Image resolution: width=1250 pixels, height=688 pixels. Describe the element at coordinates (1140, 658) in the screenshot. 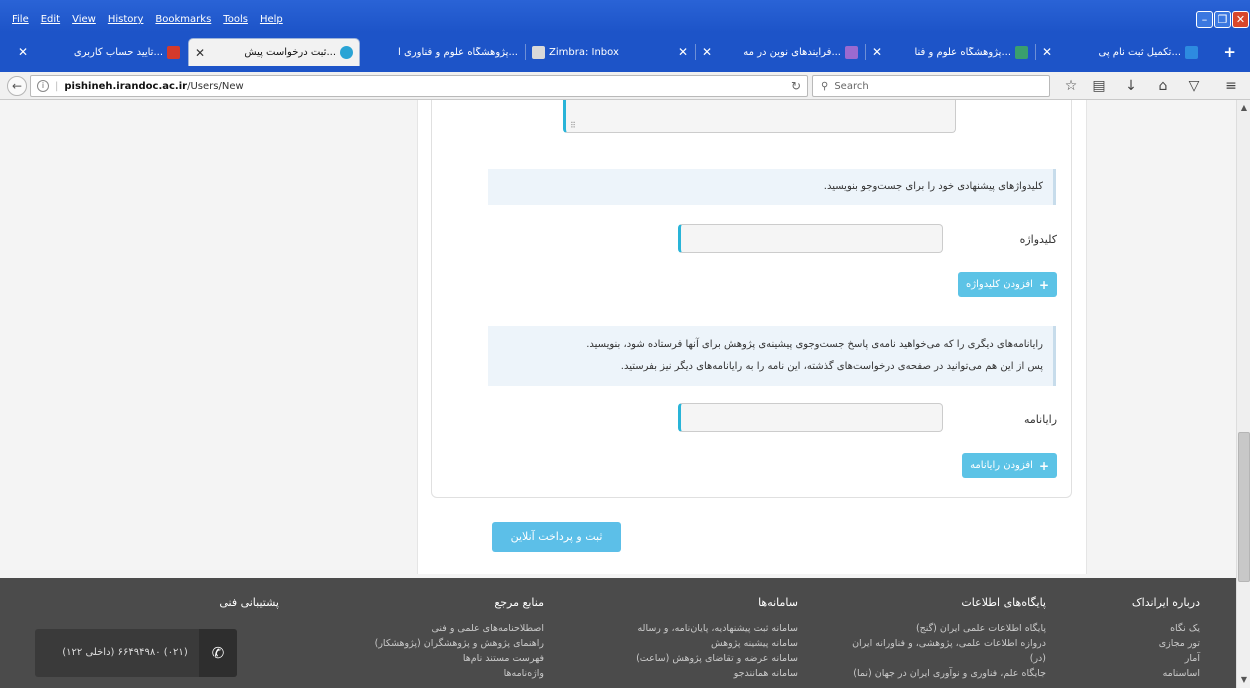

I see `footer-link: آمار` at that location.